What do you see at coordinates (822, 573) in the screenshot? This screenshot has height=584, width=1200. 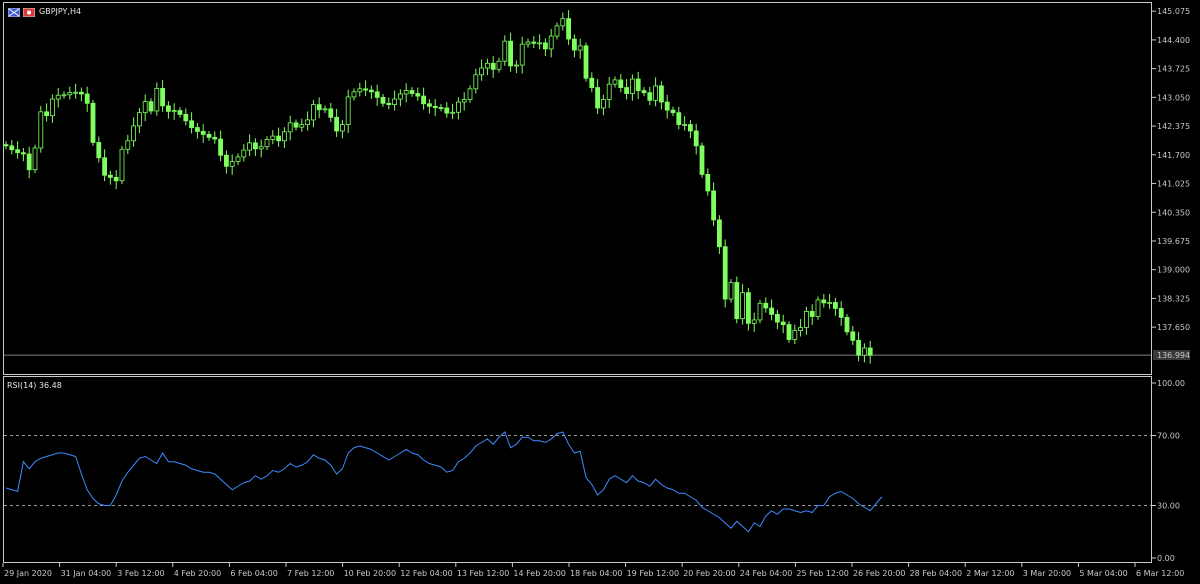 I see `time-axis-label: 25 Feb 12:00` at bounding box center [822, 573].